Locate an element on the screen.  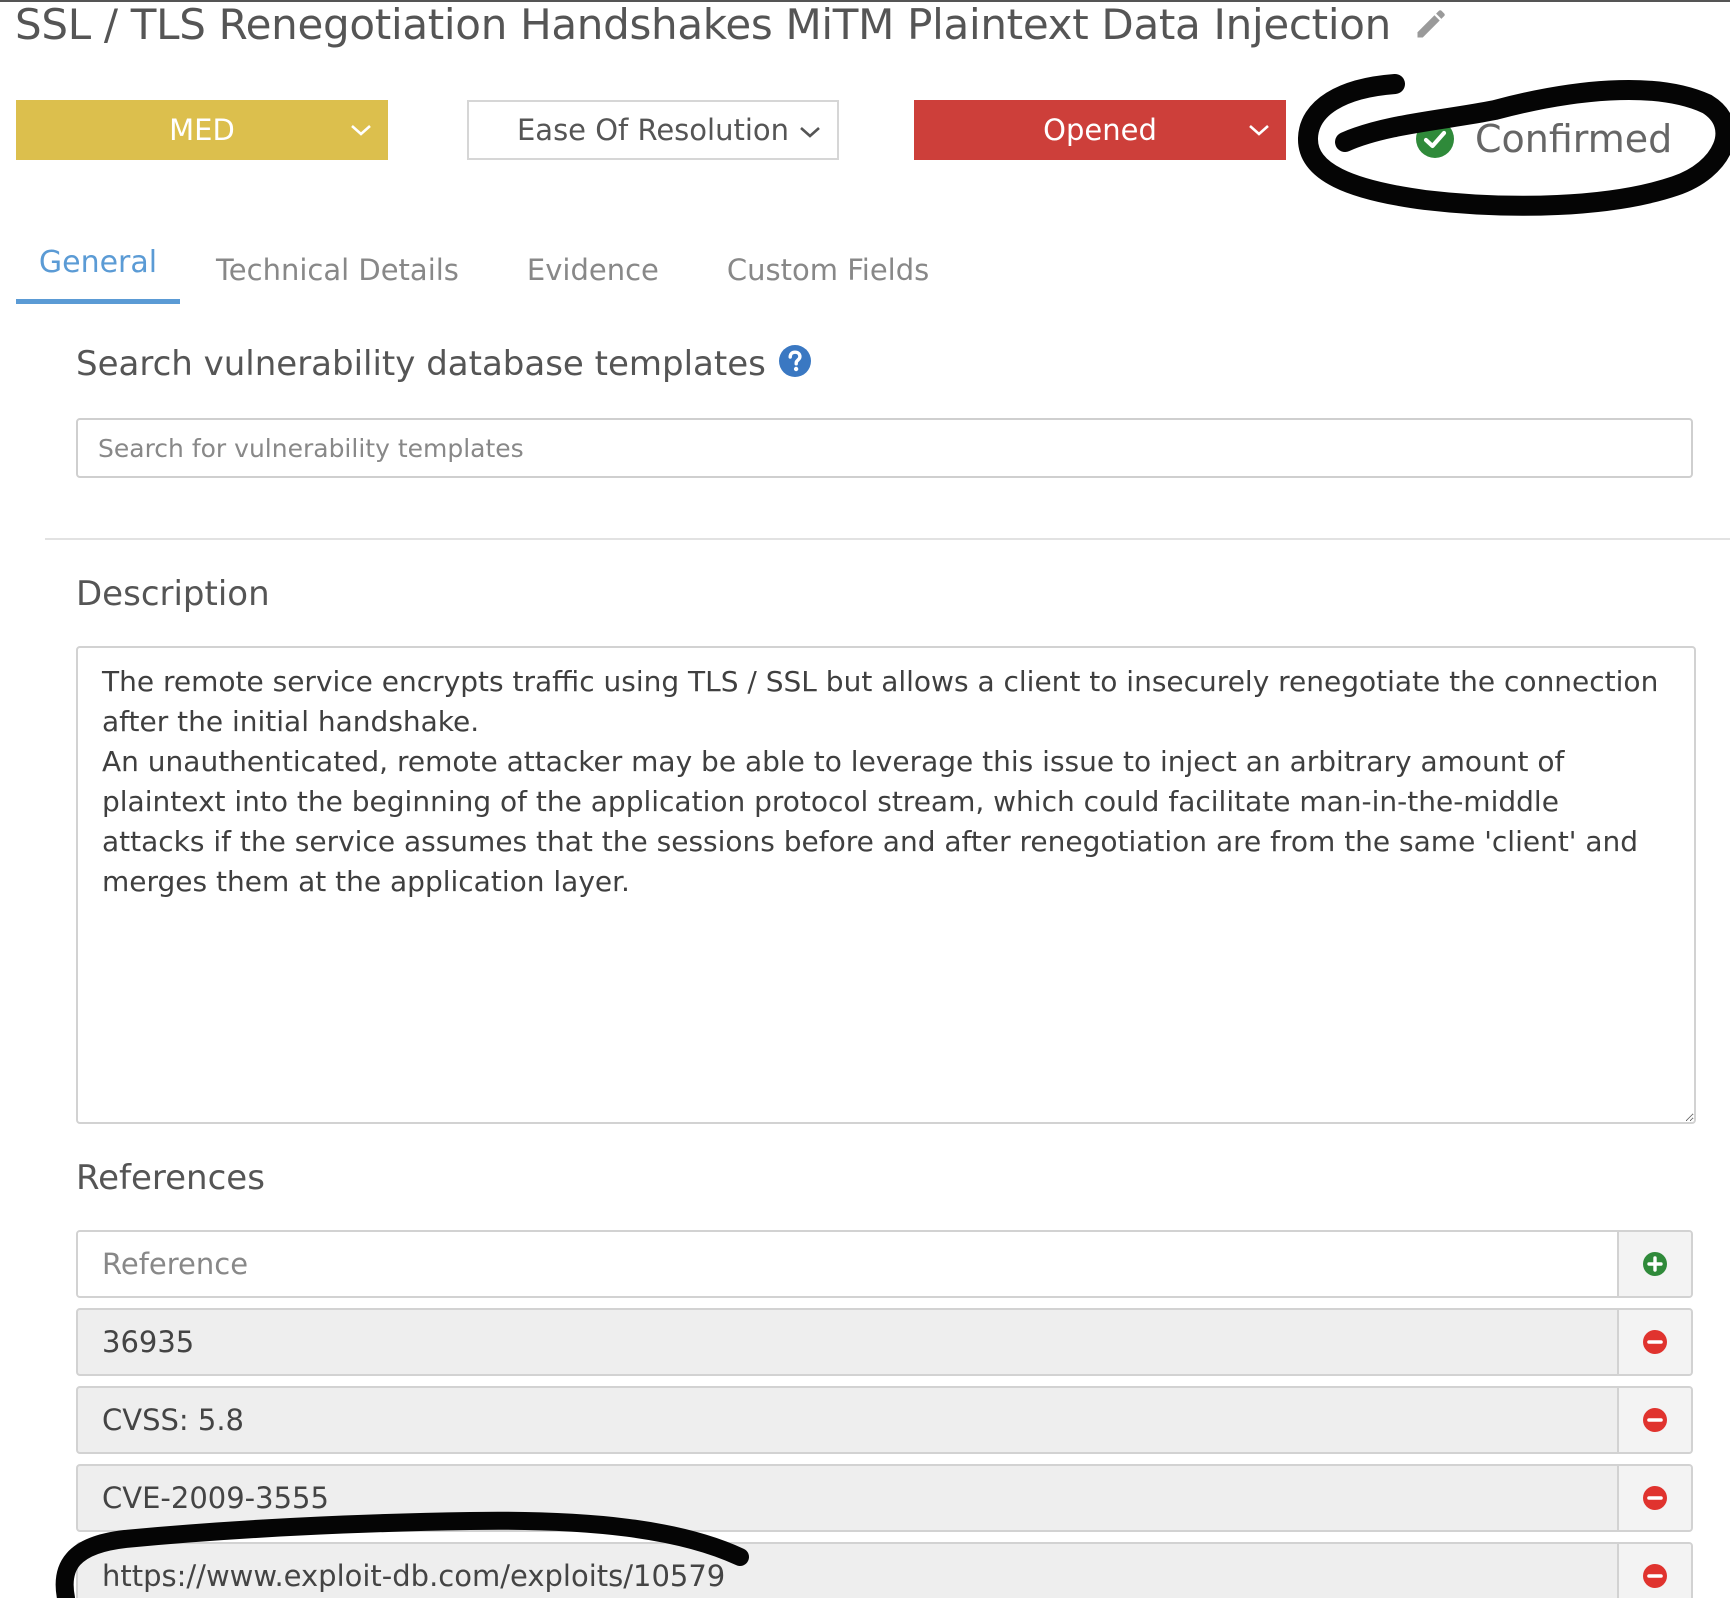
status-value: Opened is located at coordinates (1100, 130).